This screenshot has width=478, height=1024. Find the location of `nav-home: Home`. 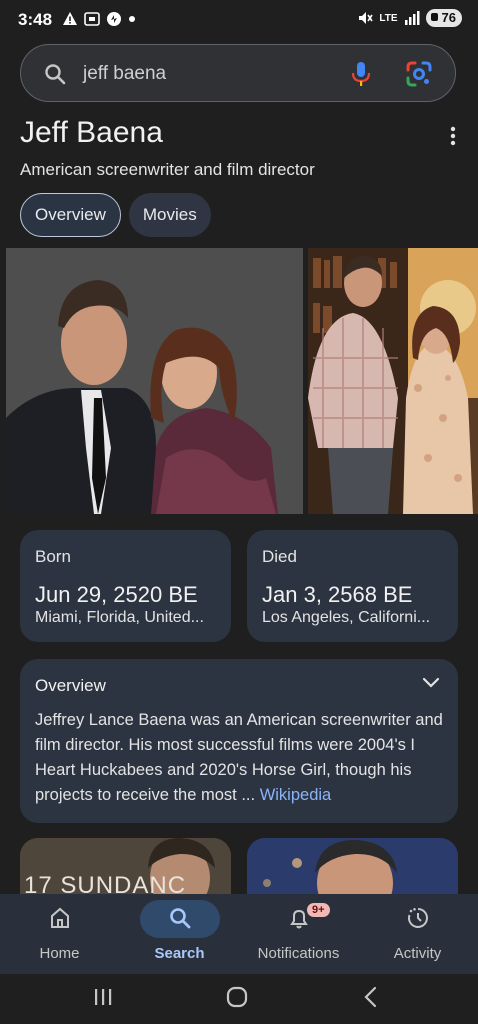

nav-home: Home is located at coordinates (59, 934).